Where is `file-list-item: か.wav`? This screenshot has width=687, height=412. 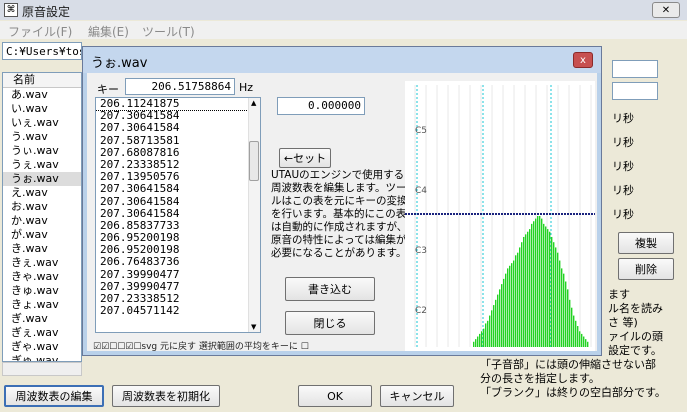
file-list-item: か.wav is located at coordinates (42, 221).